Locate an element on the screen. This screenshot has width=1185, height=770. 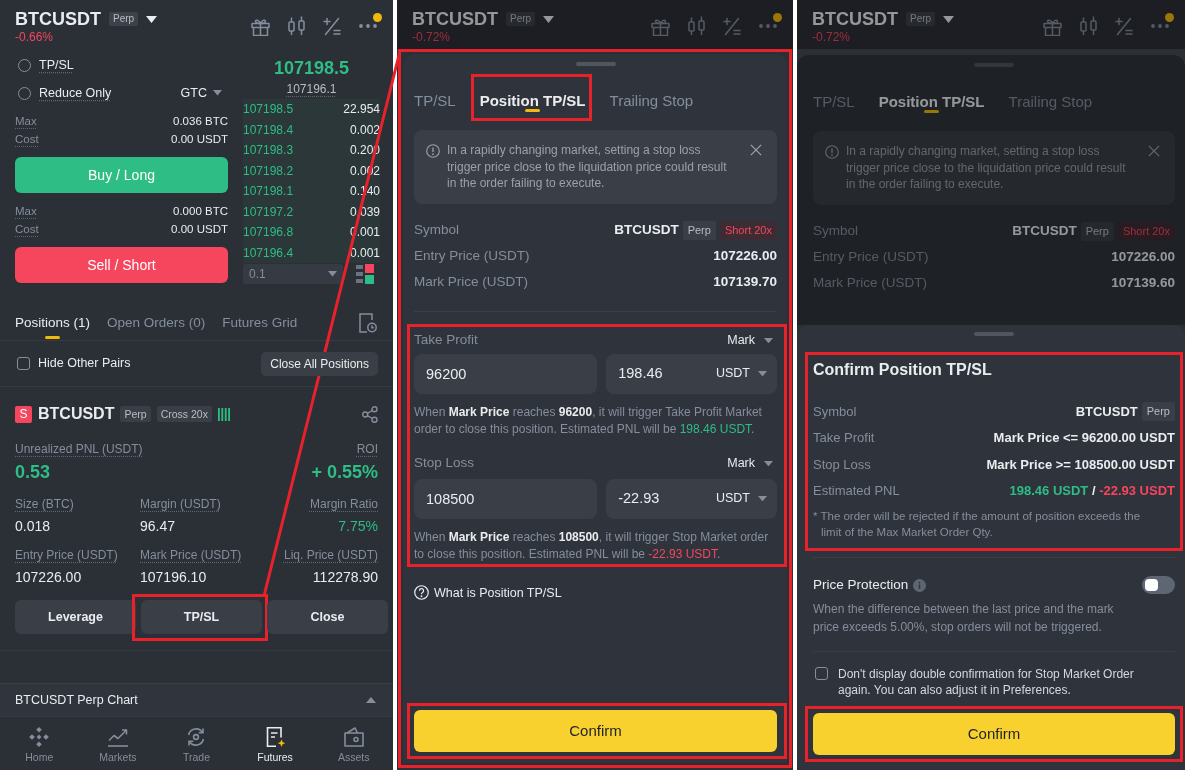
order-note: When Mark Price reaches 108500, it will trigger Stop Market order to close this position. Estimated PNL will be -22.93 USDT. is located at coordinates (592, 545).